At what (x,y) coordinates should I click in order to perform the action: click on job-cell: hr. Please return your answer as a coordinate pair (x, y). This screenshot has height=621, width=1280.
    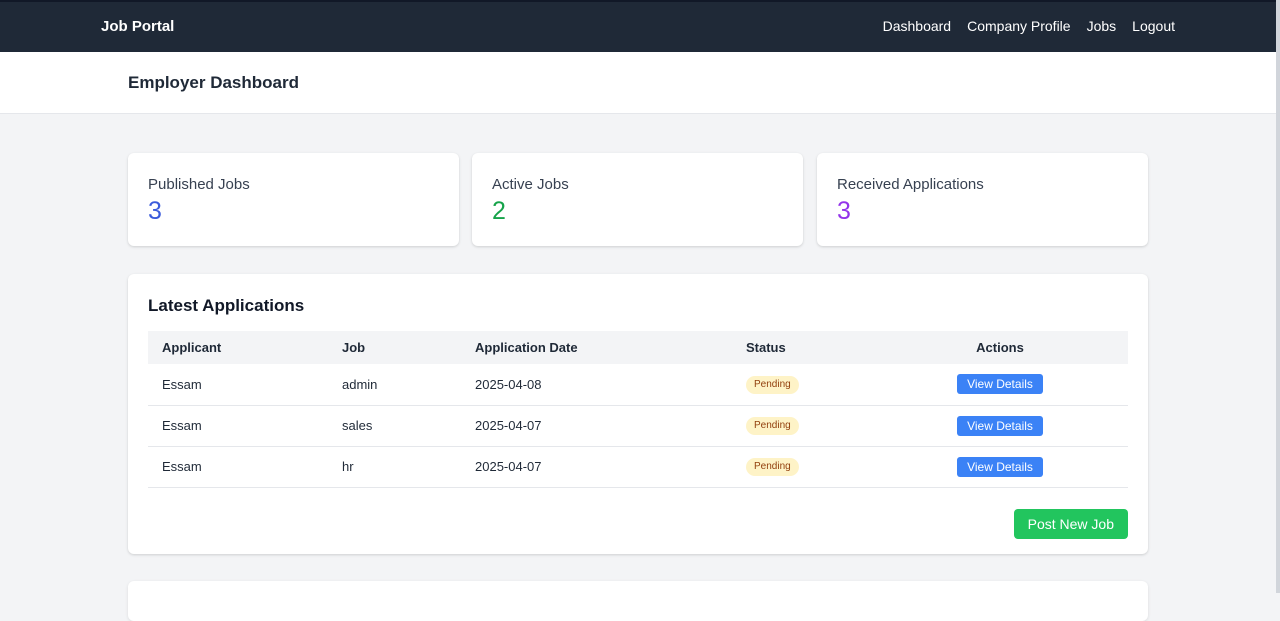
    Looking at the image, I should click on (348, 466).